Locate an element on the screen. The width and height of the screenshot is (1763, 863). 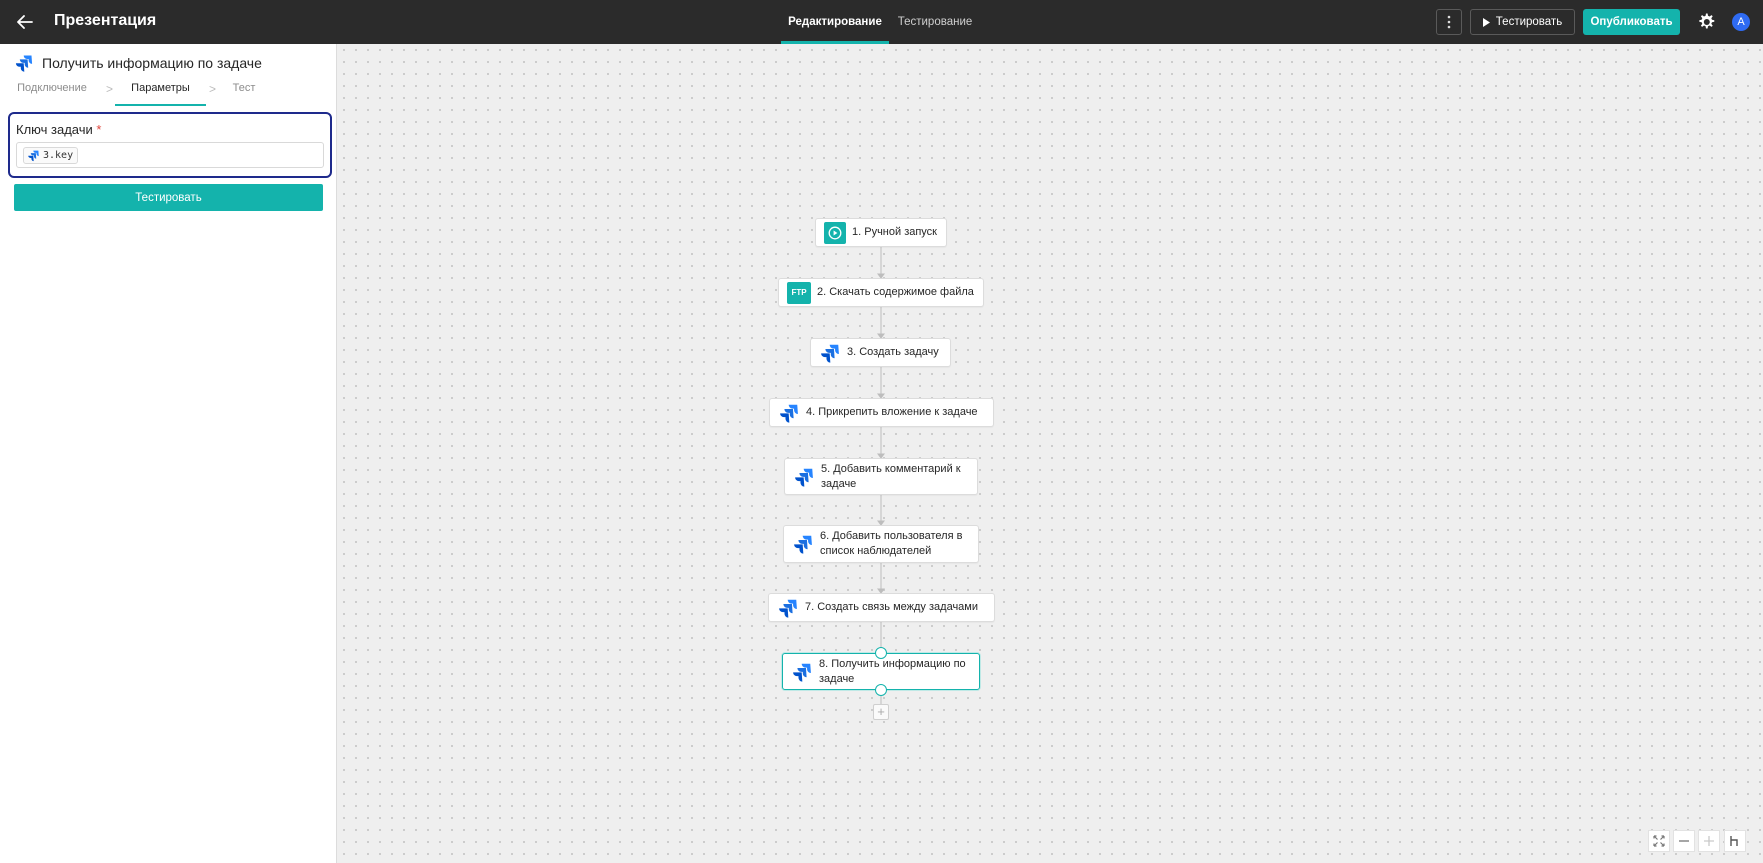
flow-step-5: 5. Добавить комментарий к задаче is located at coordinates (881, 476).